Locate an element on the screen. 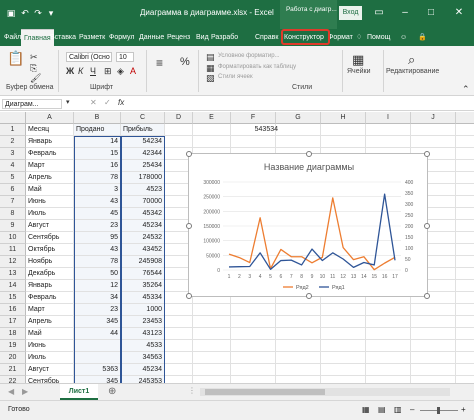 The height and width of the screenshot is (420, 474). maximize-button: □ is located at coordinates (431, 13).